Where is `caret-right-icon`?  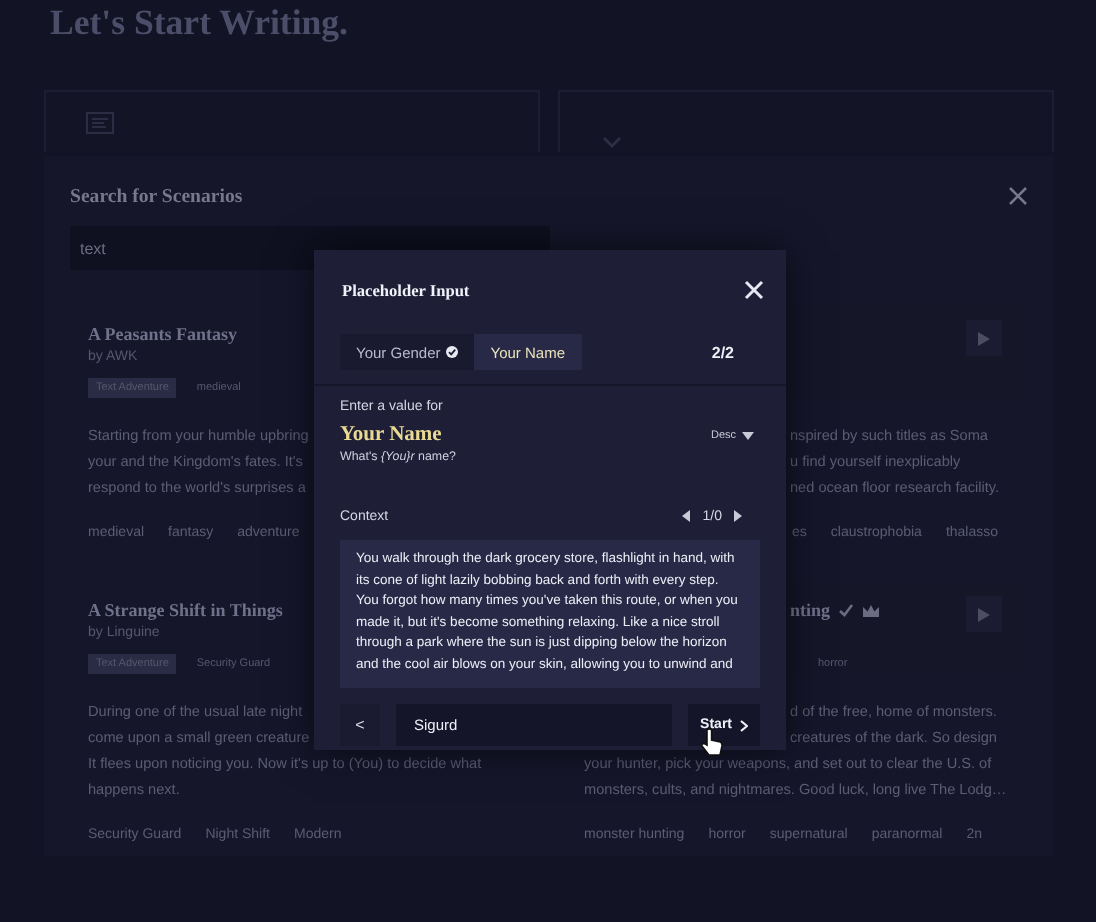
caret-right-icon is located at coordinates (738, 516).